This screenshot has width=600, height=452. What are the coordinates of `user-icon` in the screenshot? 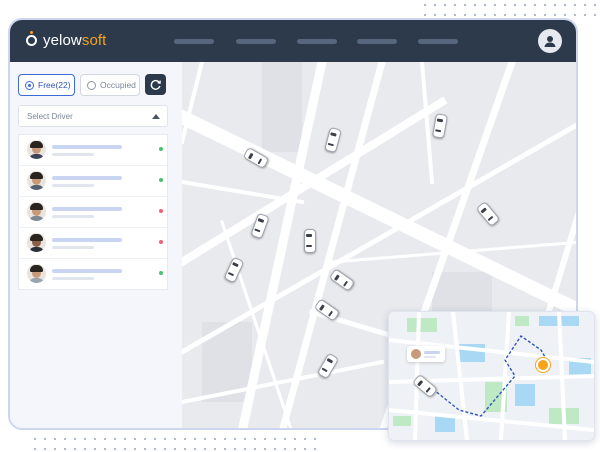 It's located at (550, 41).